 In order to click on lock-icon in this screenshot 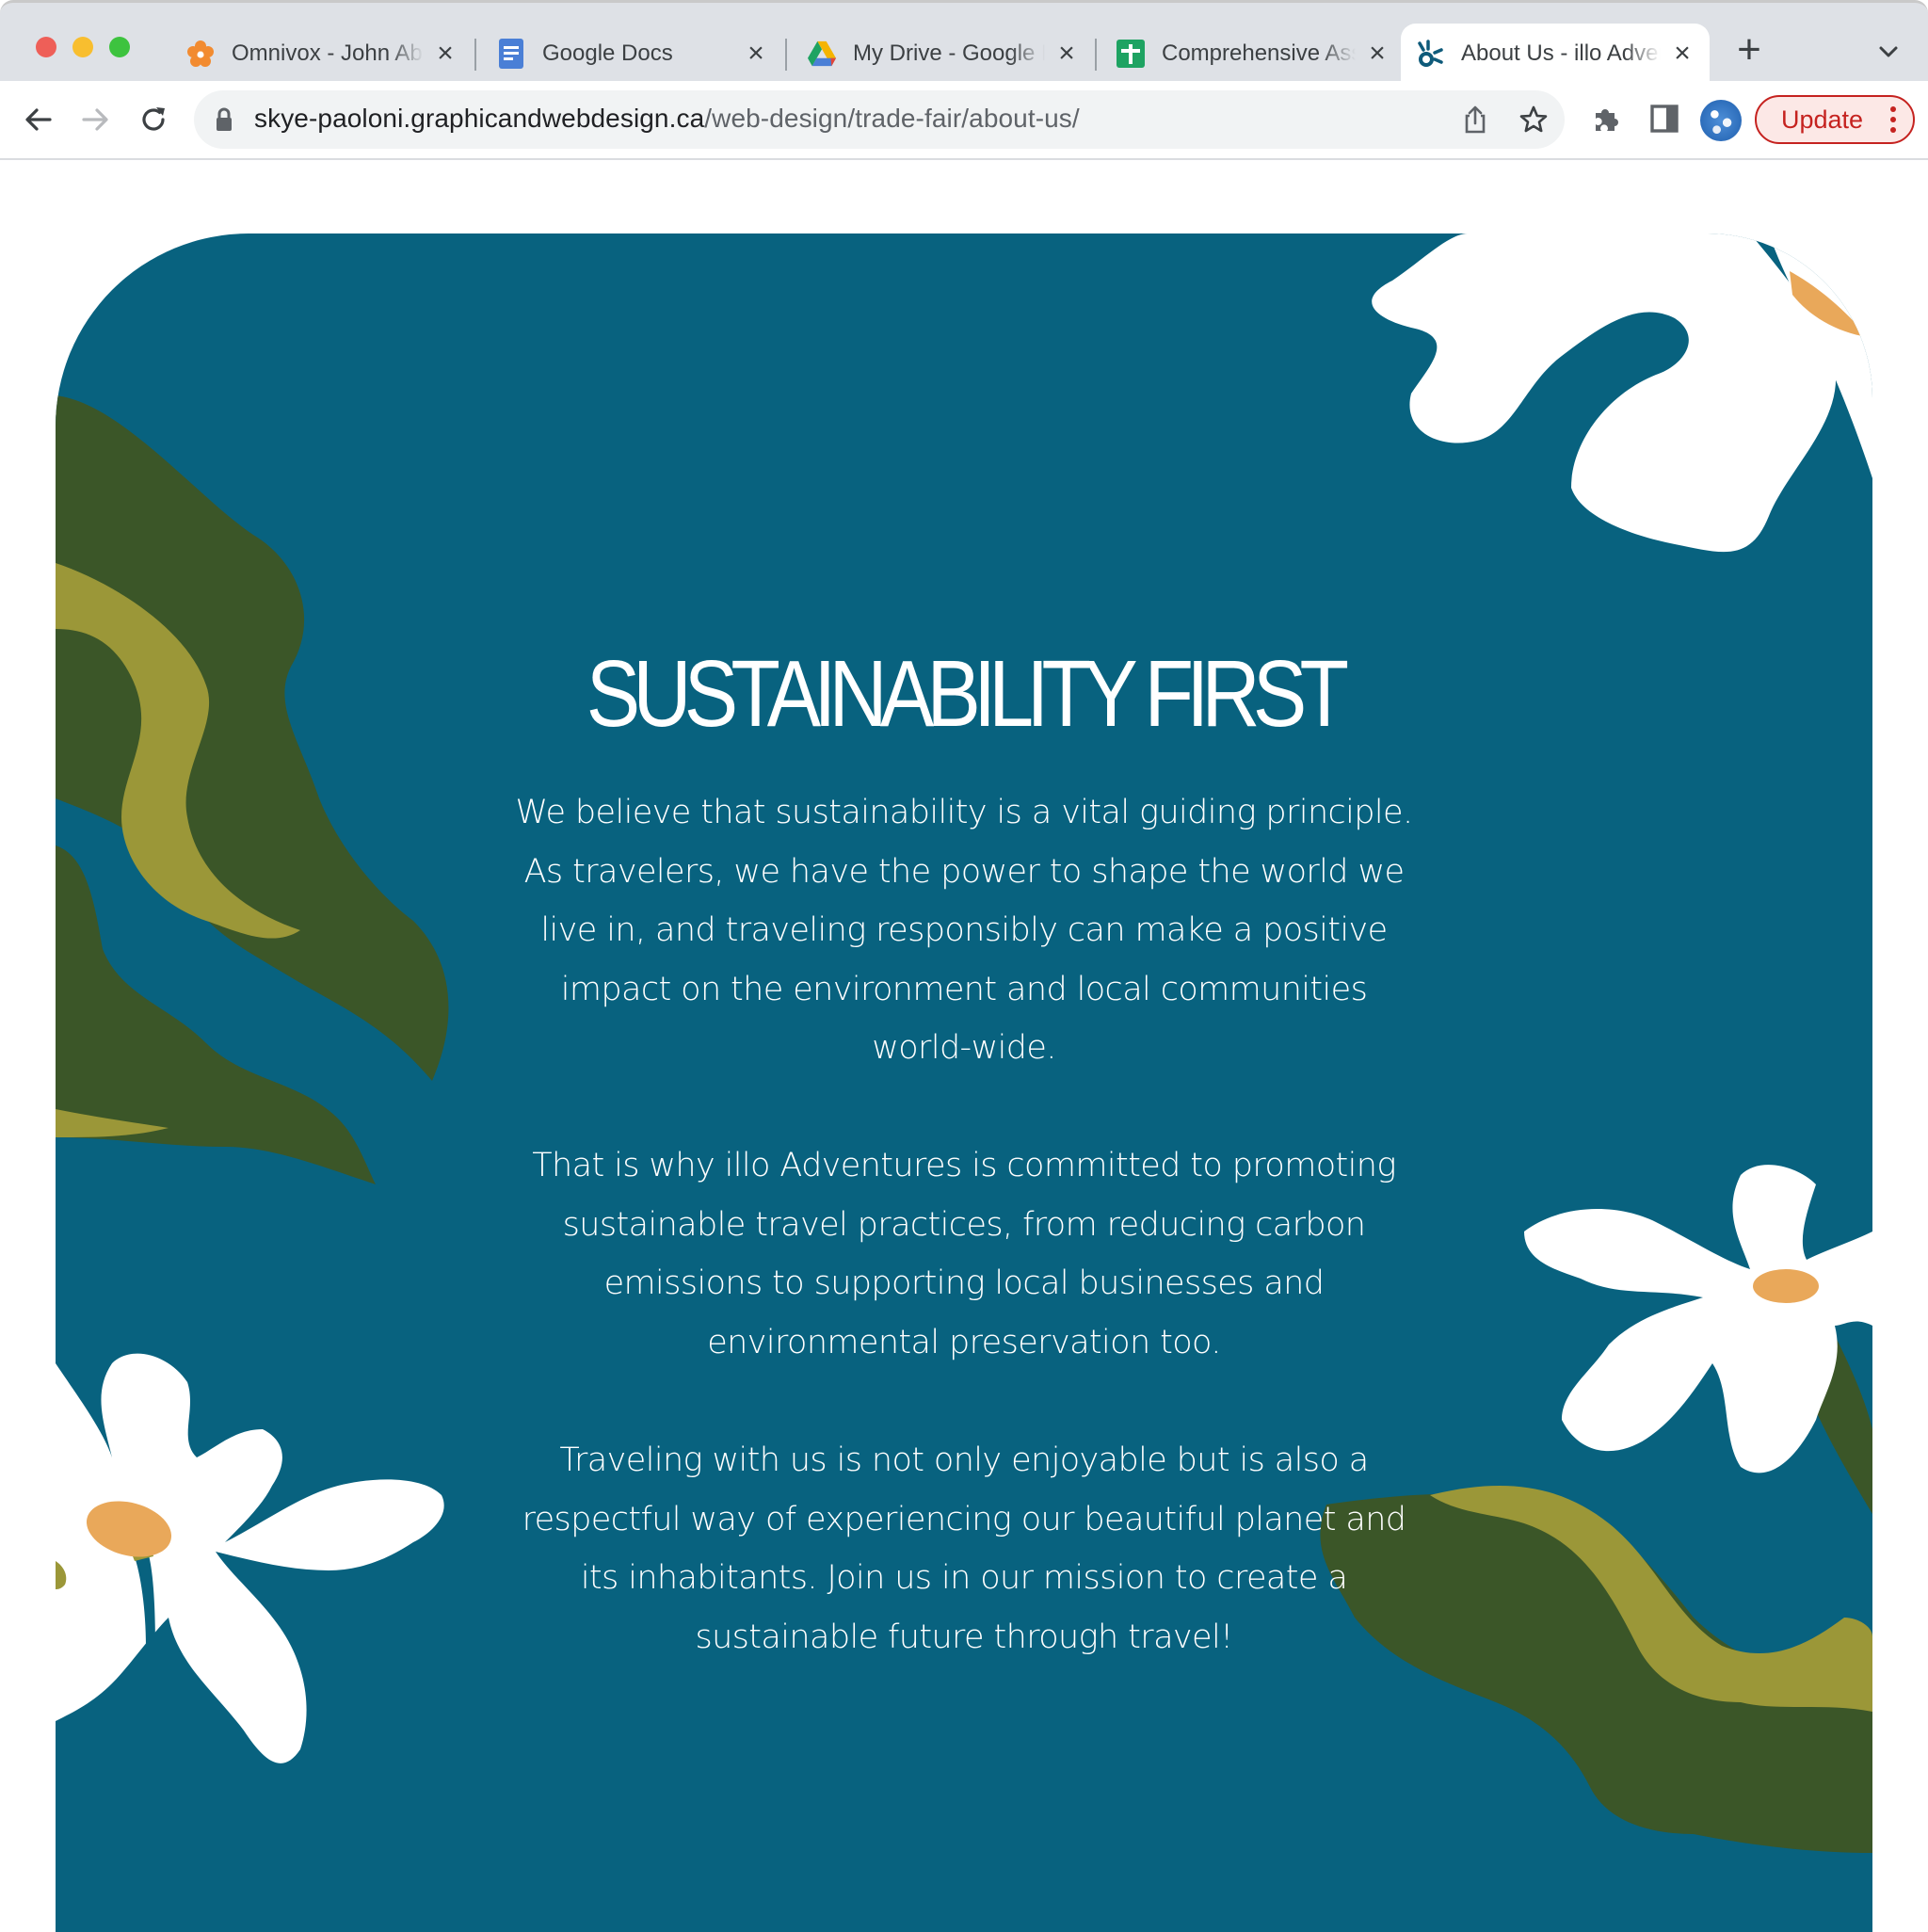, I will do `click(224, 122)`.